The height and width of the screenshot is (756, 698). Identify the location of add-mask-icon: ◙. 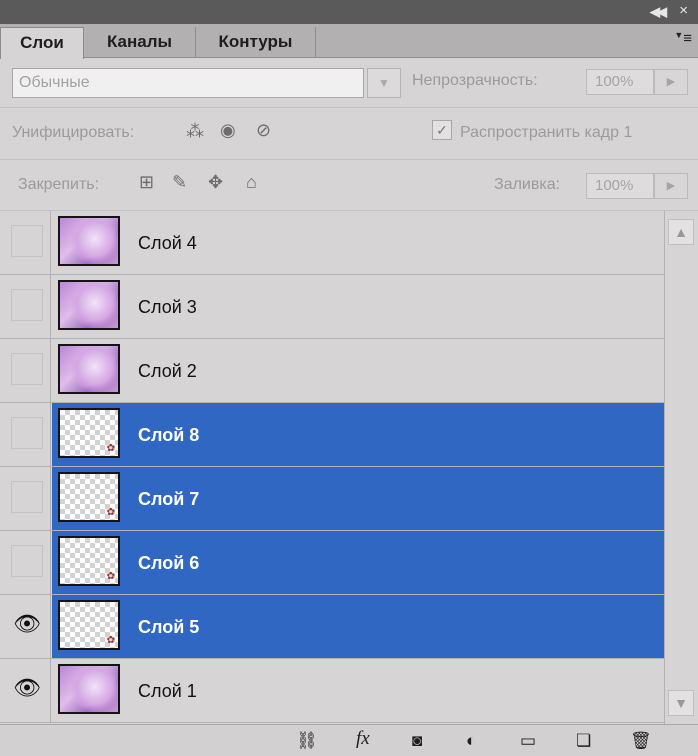
(417, 741).